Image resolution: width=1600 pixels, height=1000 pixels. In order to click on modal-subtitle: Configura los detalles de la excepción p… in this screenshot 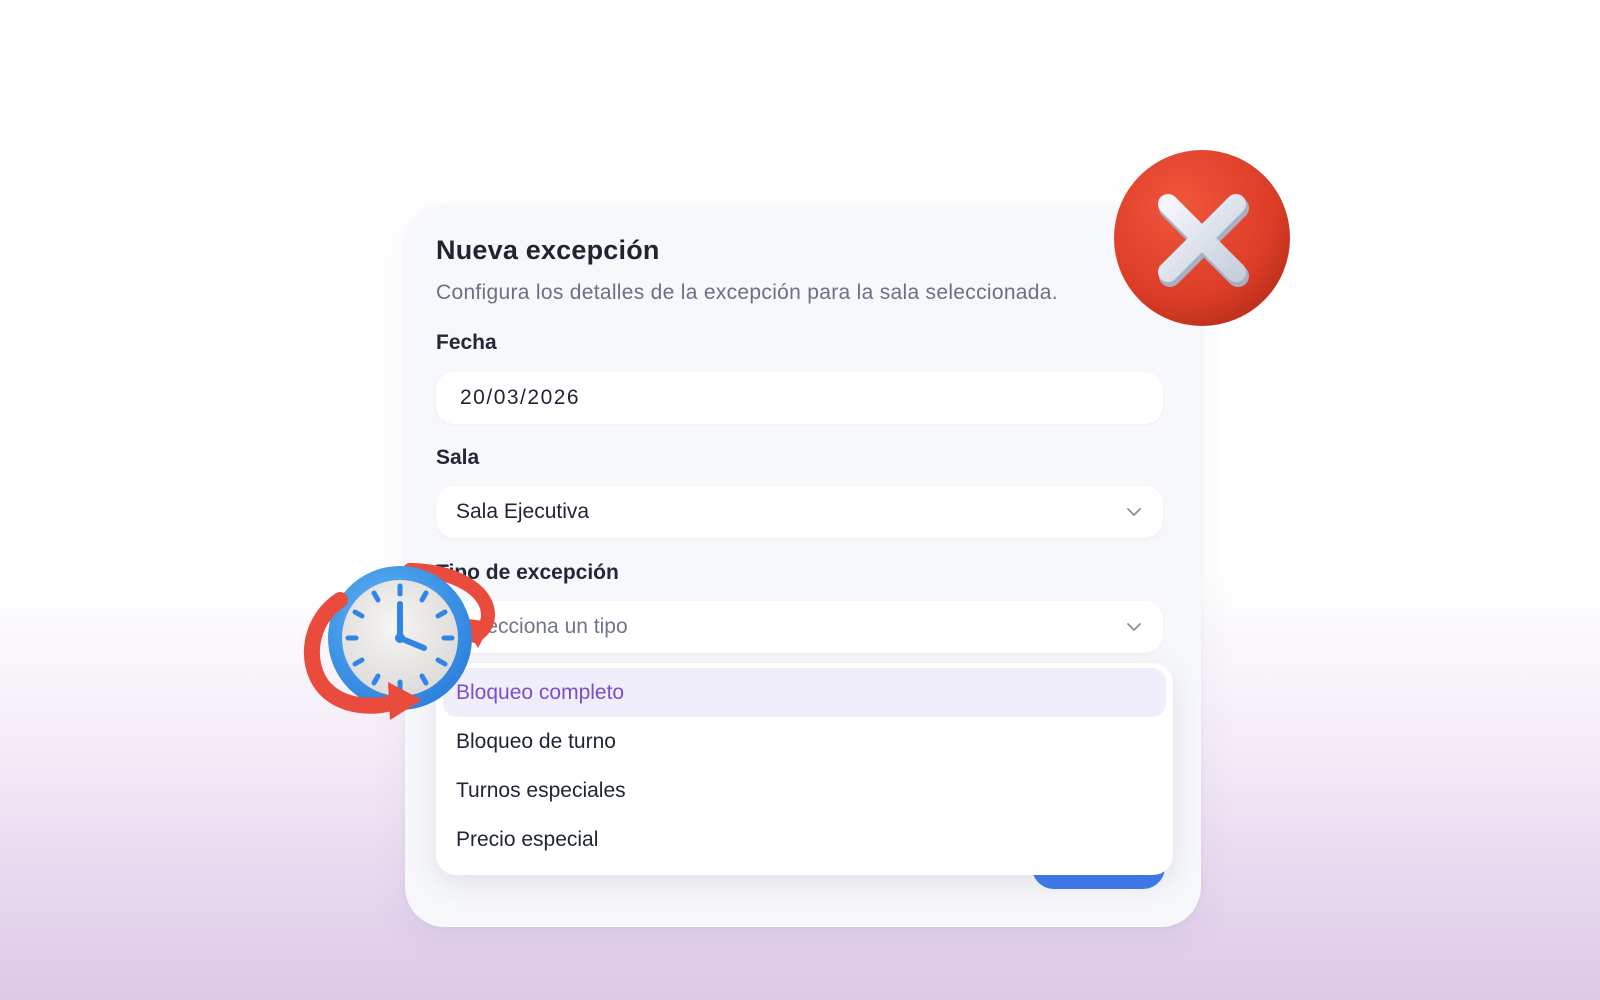, I will do `click(747, 292)`.